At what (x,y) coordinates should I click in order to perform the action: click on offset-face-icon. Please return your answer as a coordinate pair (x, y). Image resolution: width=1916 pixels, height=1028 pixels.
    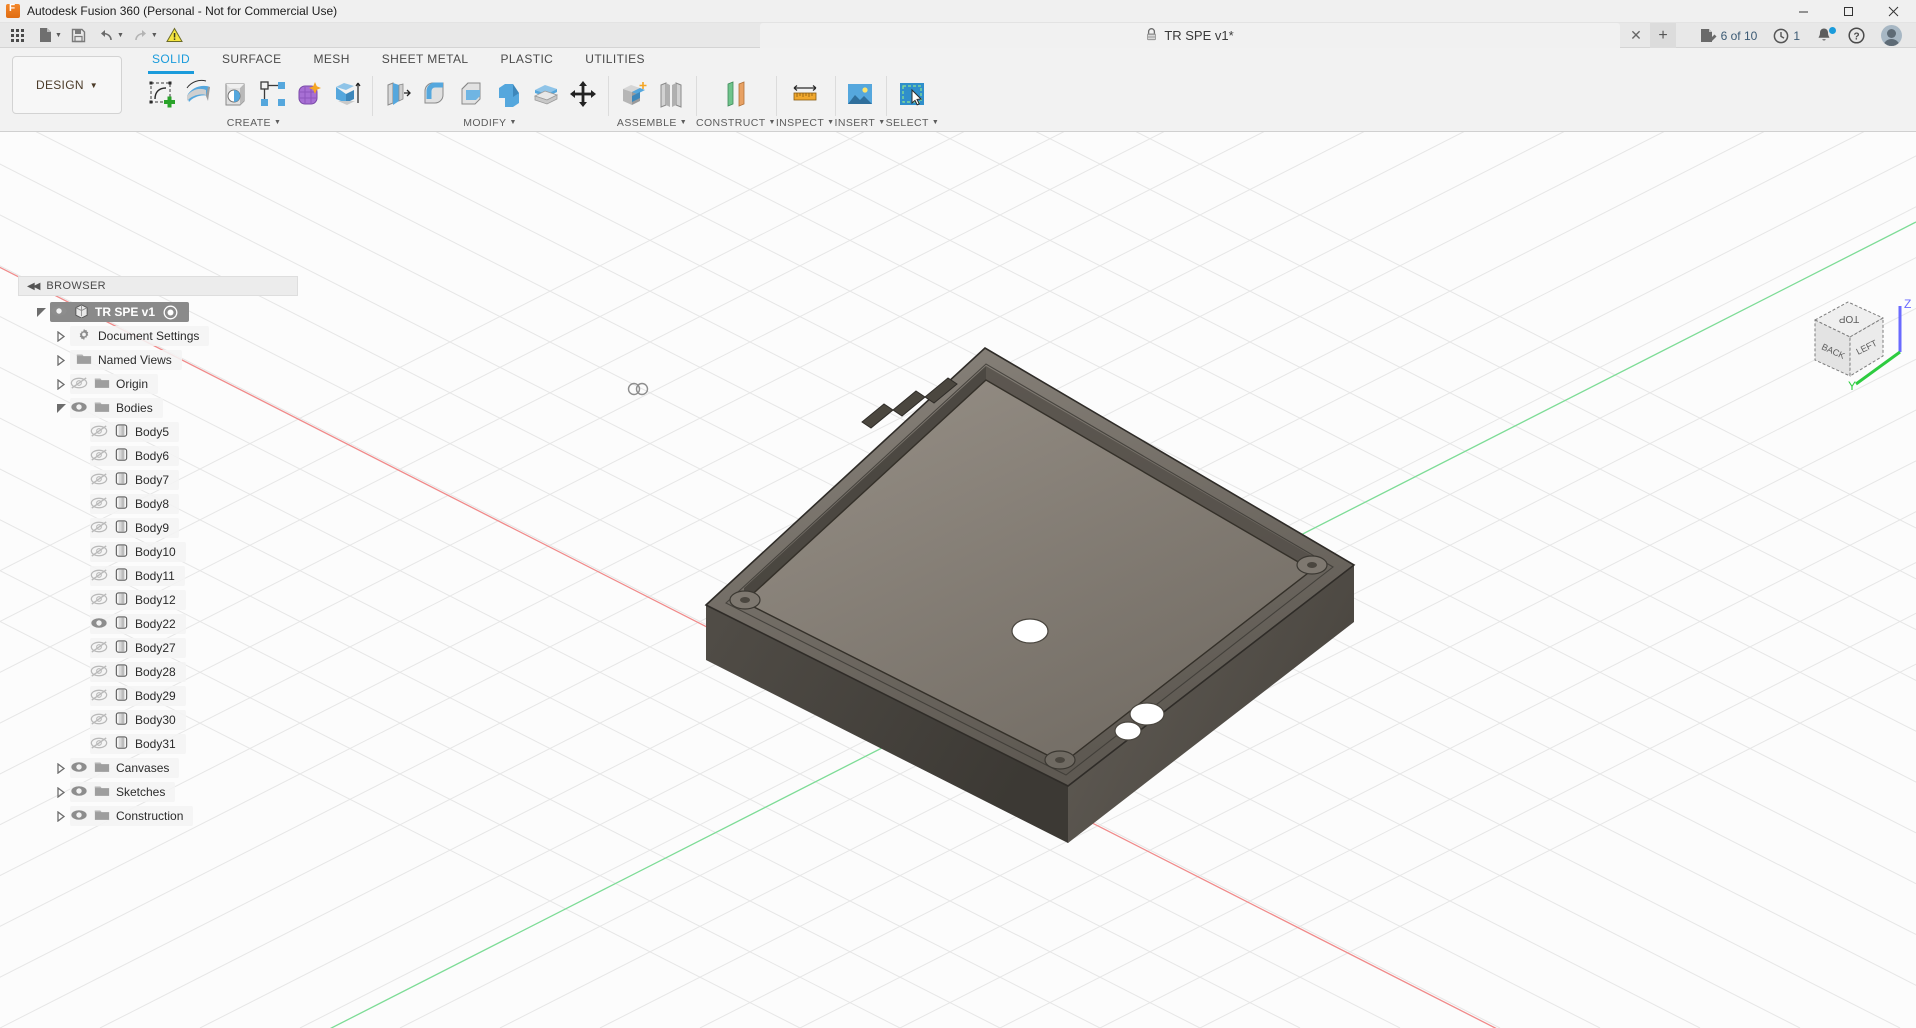
    Looking at the image, I should click on (545, 94).